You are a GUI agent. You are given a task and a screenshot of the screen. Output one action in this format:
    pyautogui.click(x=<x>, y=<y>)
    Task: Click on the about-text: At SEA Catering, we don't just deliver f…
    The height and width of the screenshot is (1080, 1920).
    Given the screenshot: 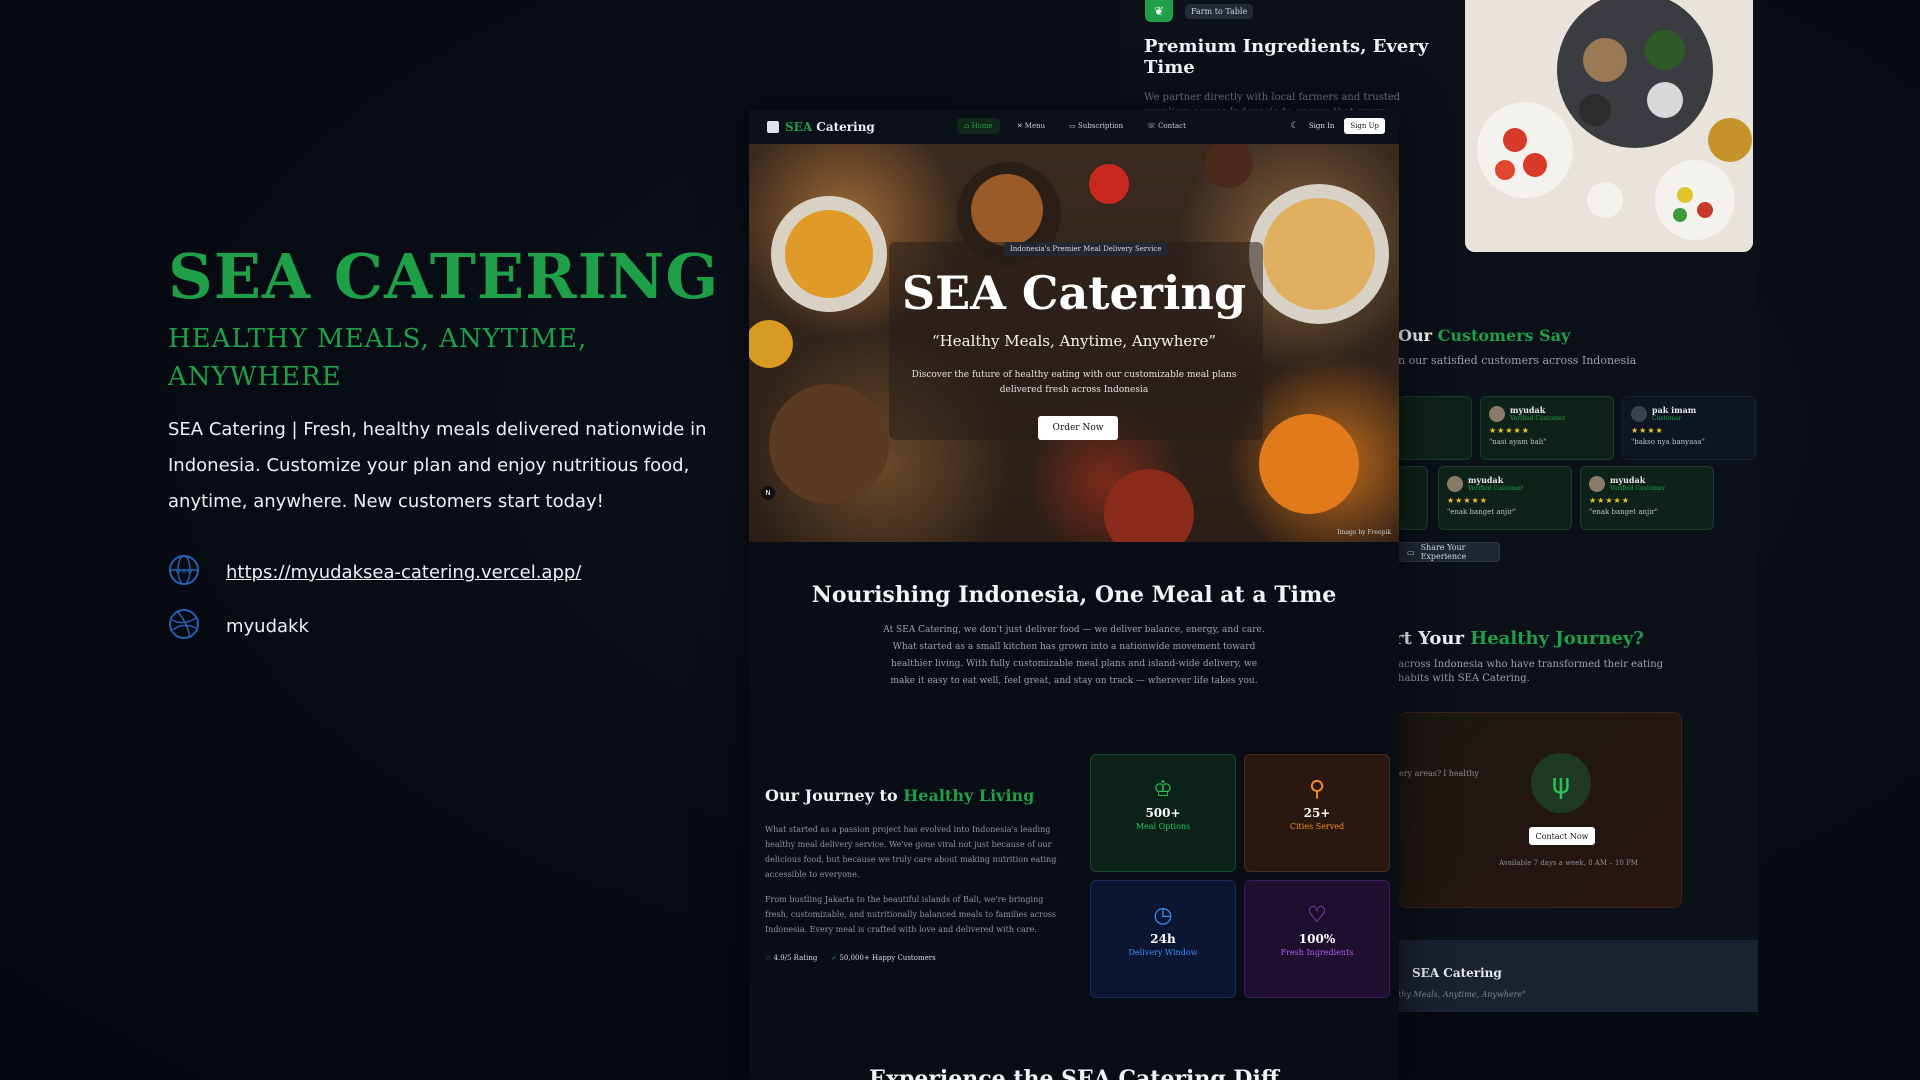 What is the action you would take?
    pyautogui.click(x=1074, y=655)
    